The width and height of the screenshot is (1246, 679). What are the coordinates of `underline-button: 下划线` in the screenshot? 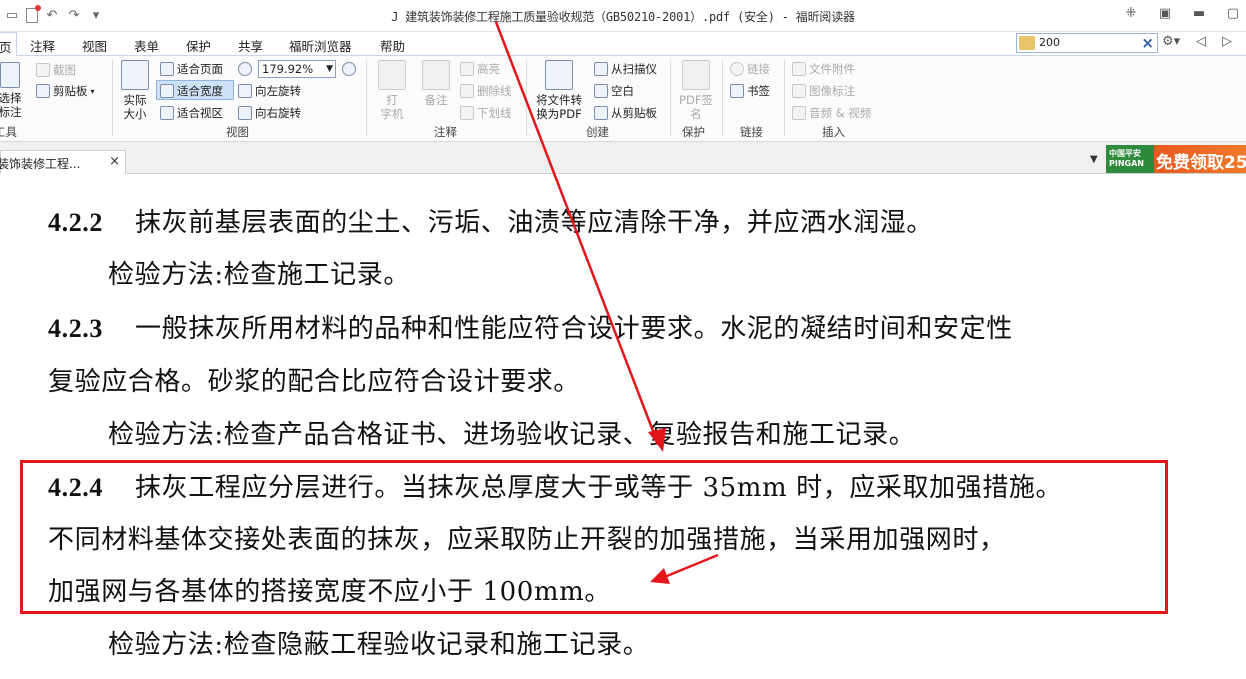 It's located at (486, 113).